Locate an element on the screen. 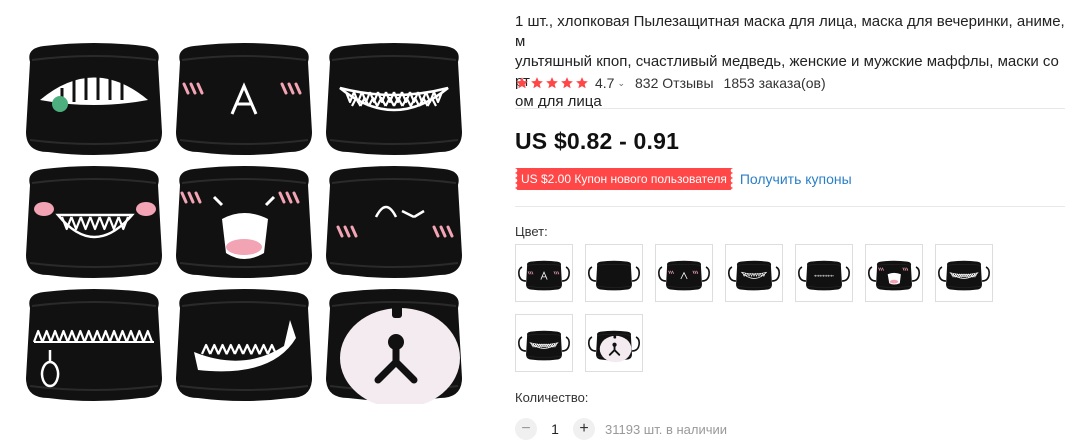 Image resolution: width=1081 pixels, height=447 pixels. mask-image-blush-a is located at coordinates (244, 99).